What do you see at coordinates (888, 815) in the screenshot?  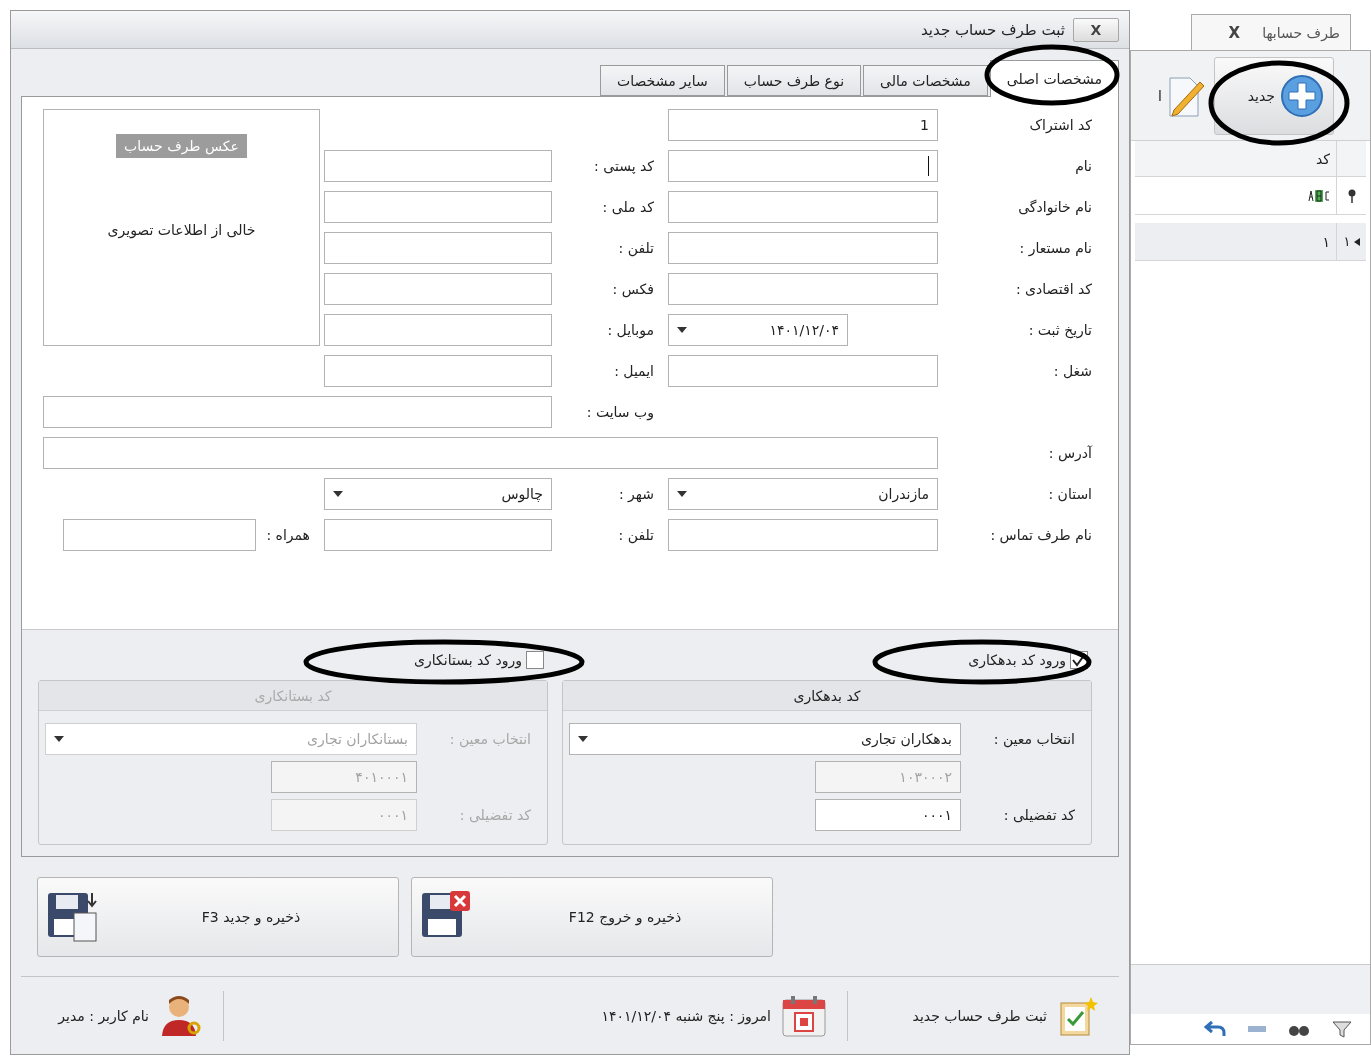 I see `text-field: ۰۰۰۱` at bounding box center [888, 815].